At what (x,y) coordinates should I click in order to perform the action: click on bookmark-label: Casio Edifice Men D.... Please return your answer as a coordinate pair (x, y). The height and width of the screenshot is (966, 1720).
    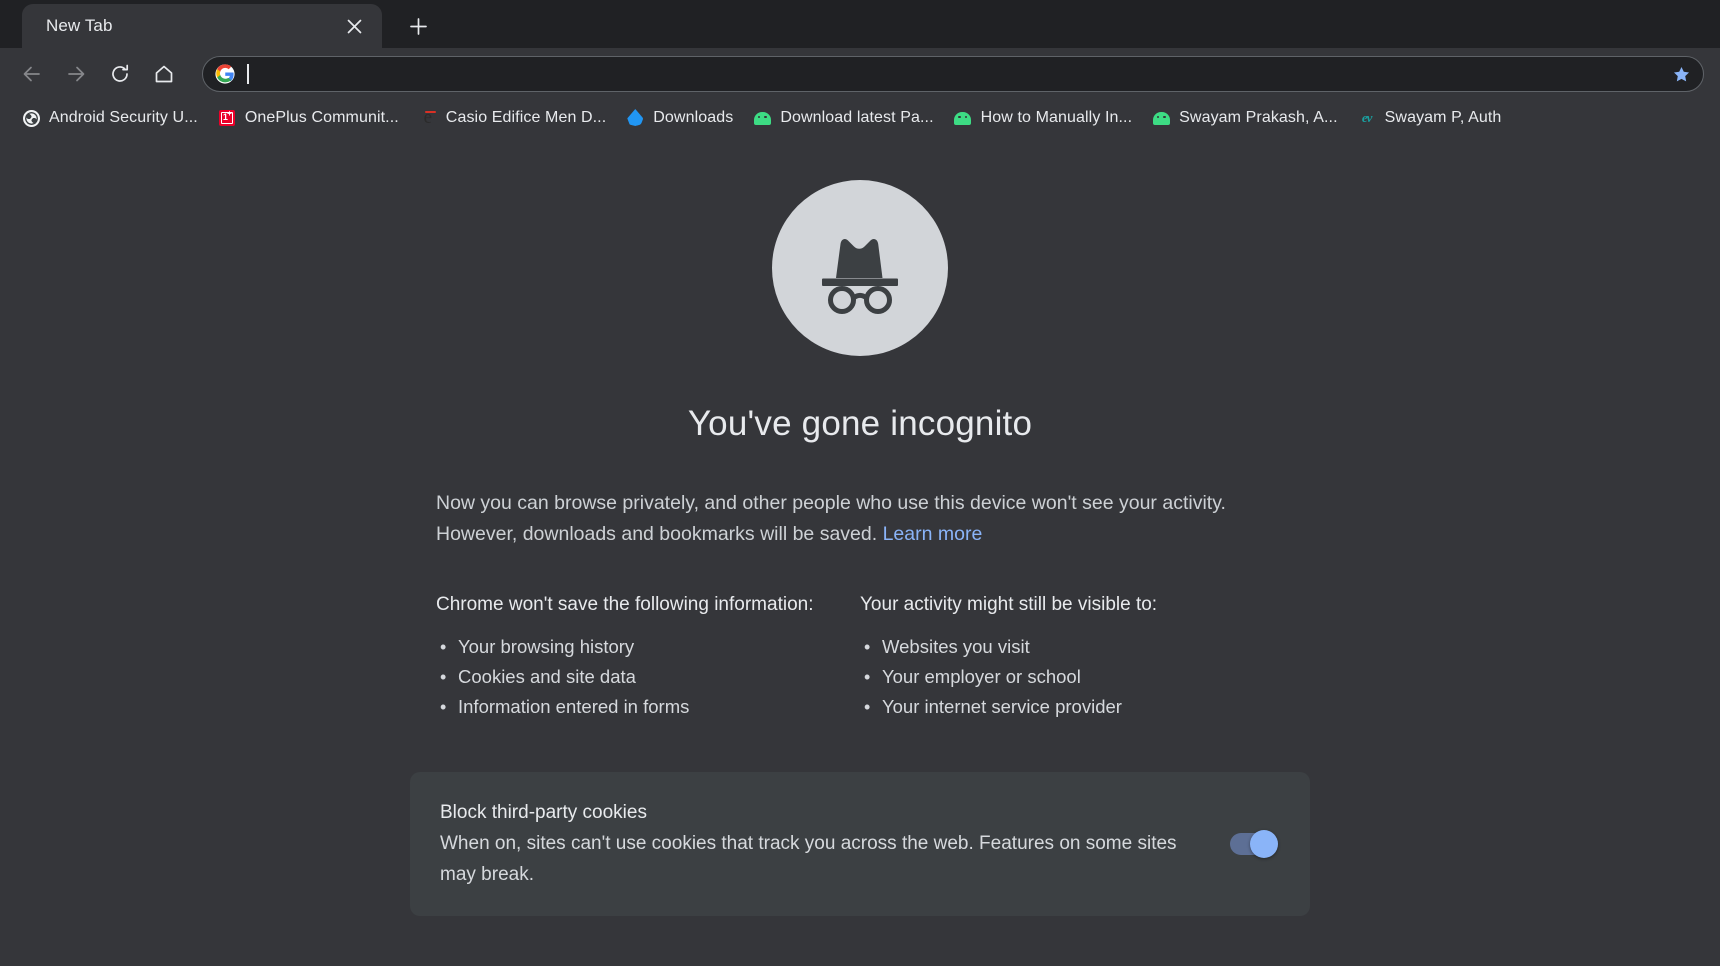
    Looking at the image, I should click on (526, 117).